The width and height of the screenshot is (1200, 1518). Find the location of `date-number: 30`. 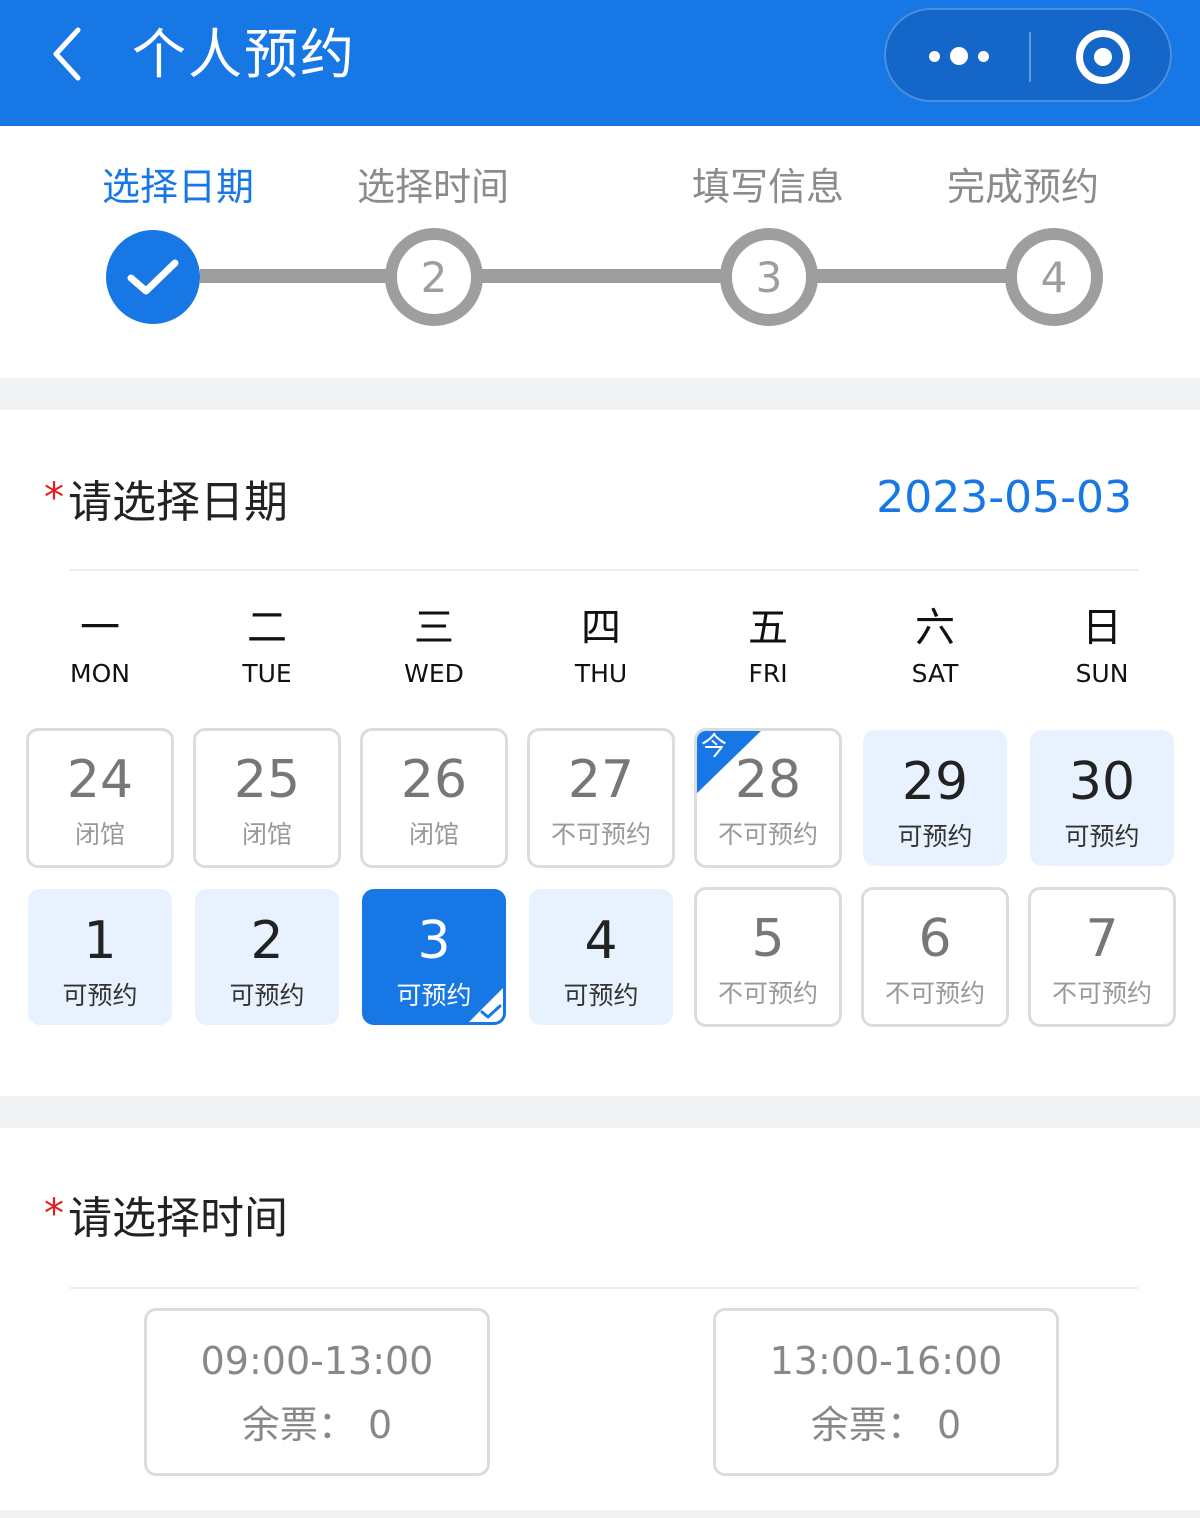

date-number: 30 is located at coordinates (1102, 782).